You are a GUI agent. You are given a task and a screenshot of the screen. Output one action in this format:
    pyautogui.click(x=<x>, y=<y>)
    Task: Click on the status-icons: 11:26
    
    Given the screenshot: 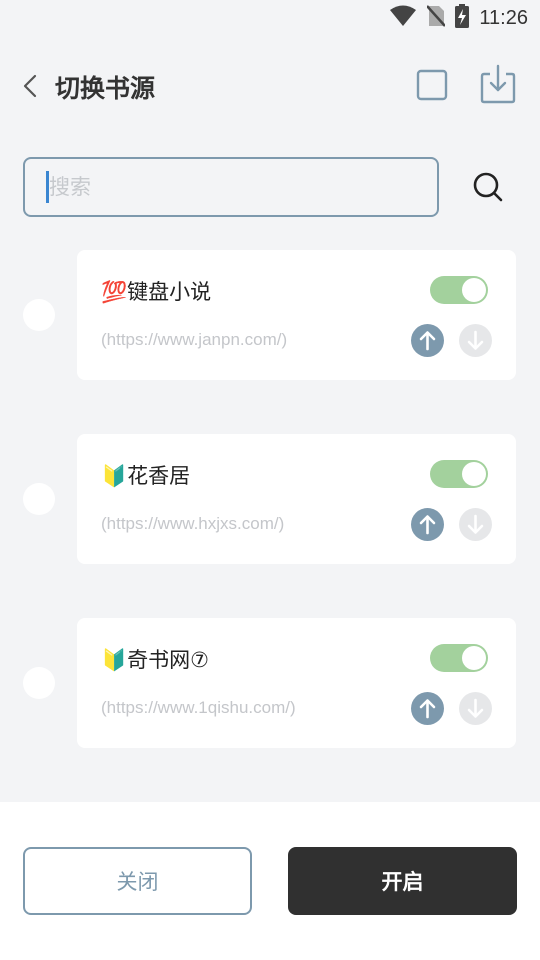 What is the action you would take?
    pyautogui.click(x=458, y=18)
    